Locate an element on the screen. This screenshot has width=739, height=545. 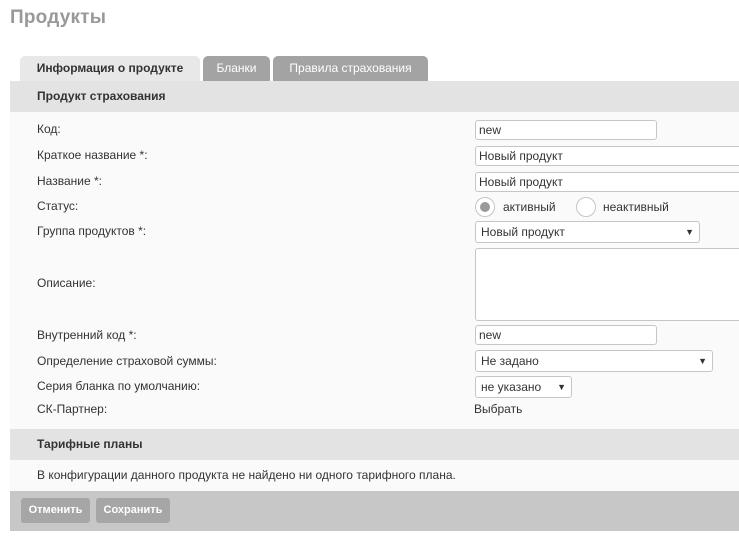
short-name-input is located at coordinates (607, 156).